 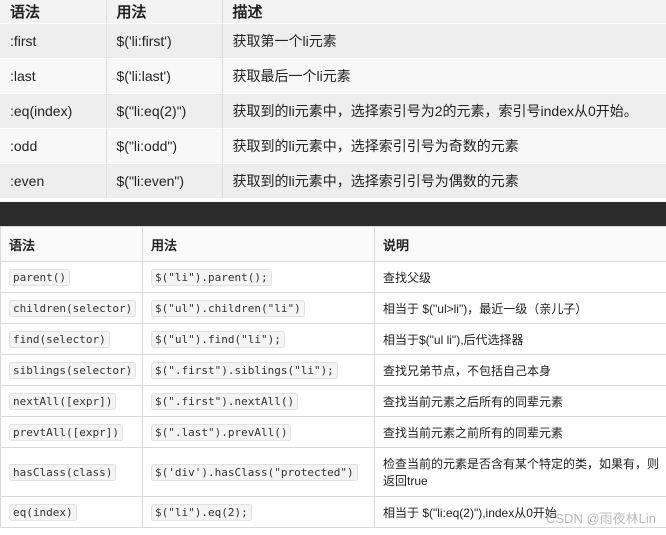 I want to click on code-snippet: $("li").eq(2);, so click(x=201, y=512).